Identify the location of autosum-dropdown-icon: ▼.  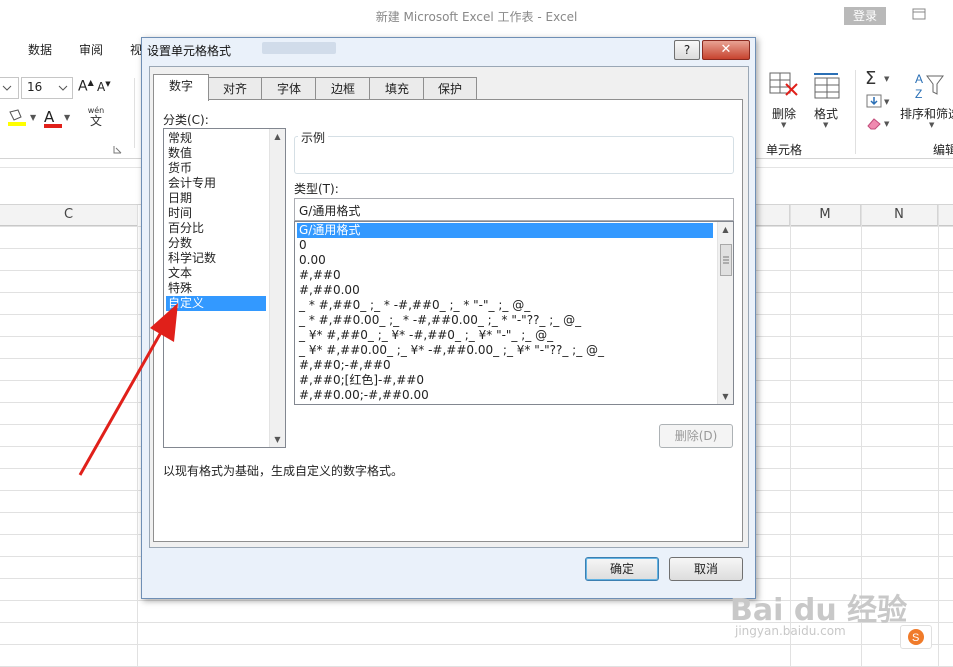
(886, 79).